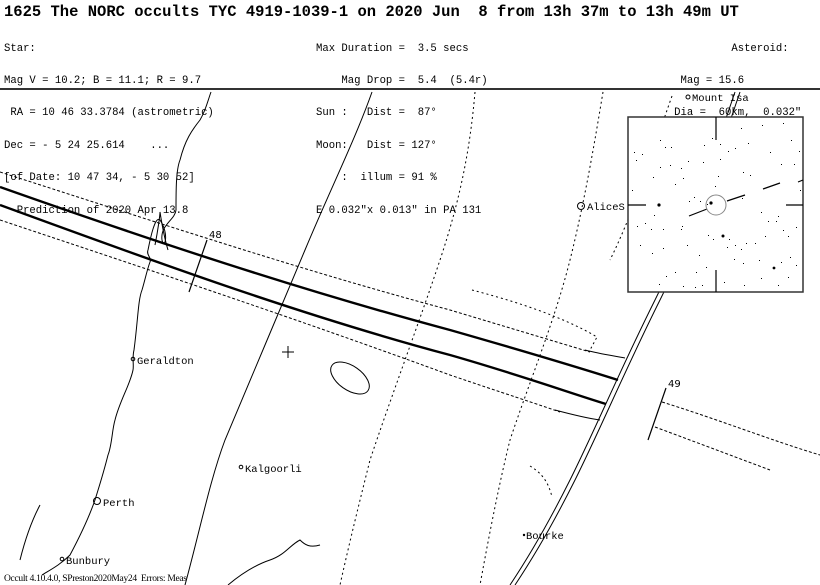 This screenshot has height=585, width=820. Describe the element at coordinates (728, 80) in the screenshot. I see `asteroid-mag: Mag = 15.6` at that location.